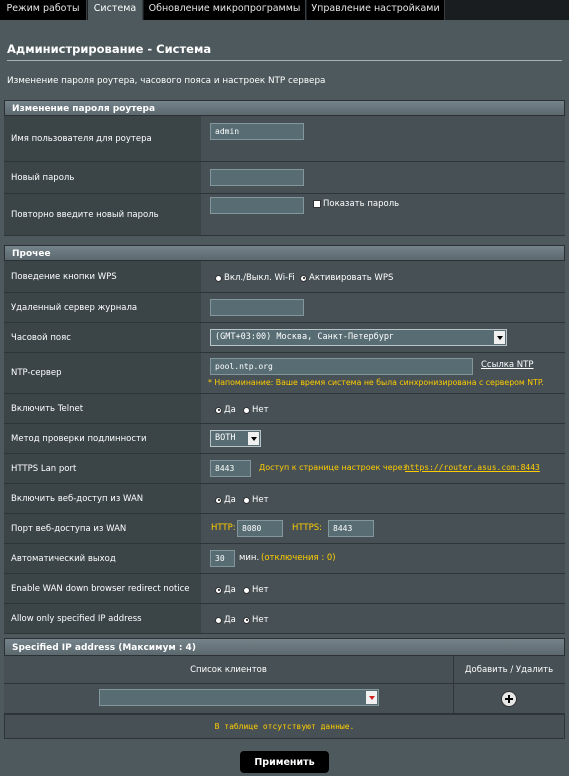 The image size is (569, 776). What do you see at coordinates (230, 410) in the screenshot?
I see `telnet-yes-label: Да` at bounding box center [230, 410].